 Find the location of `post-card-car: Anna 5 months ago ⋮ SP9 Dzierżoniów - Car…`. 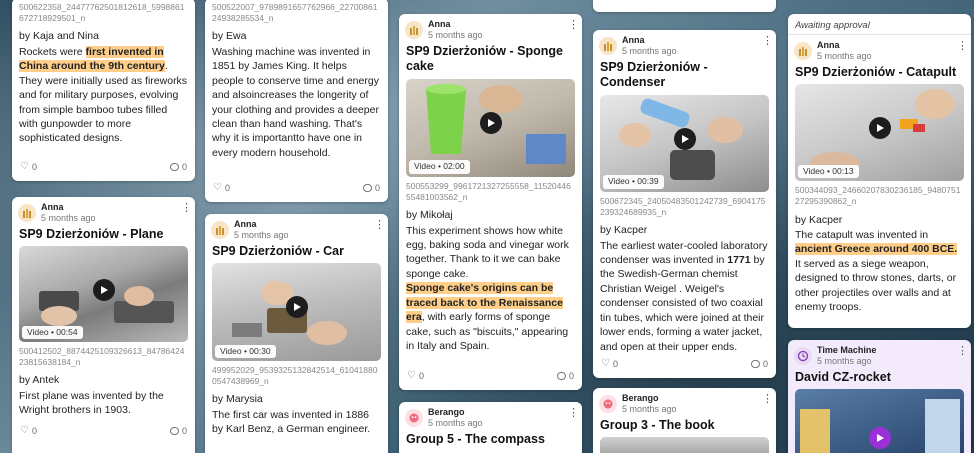

post-card-car: Anna 5 months ago ⋮ SP9 Dzierżoniów - Car… is located at coordinates (296, 333).